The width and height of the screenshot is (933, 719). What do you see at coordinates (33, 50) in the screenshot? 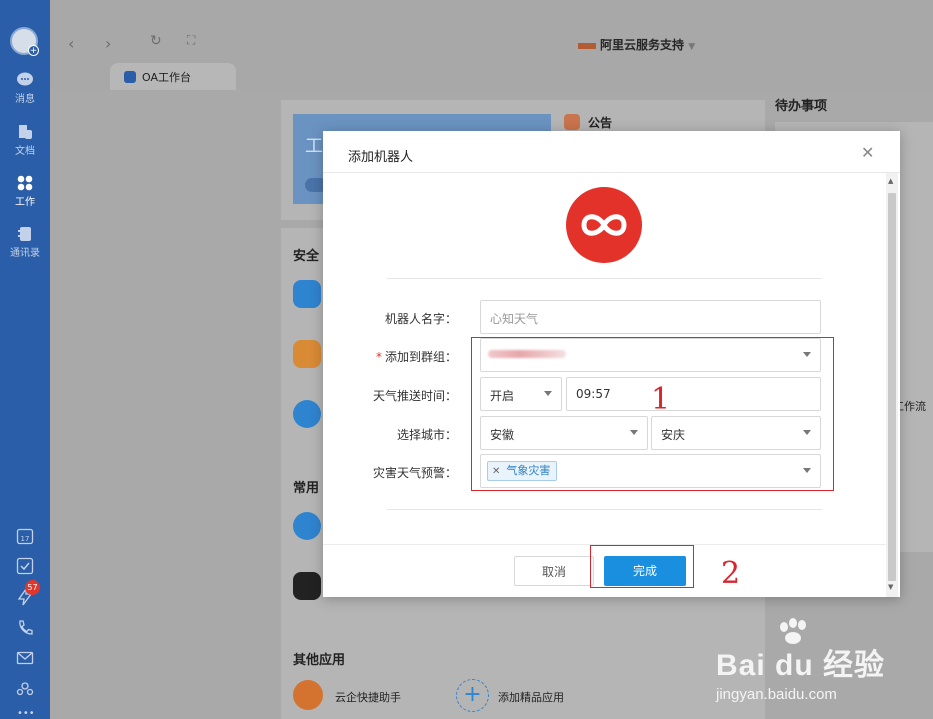
I see `add-status-icon: +` at bounding box center [33, 50].